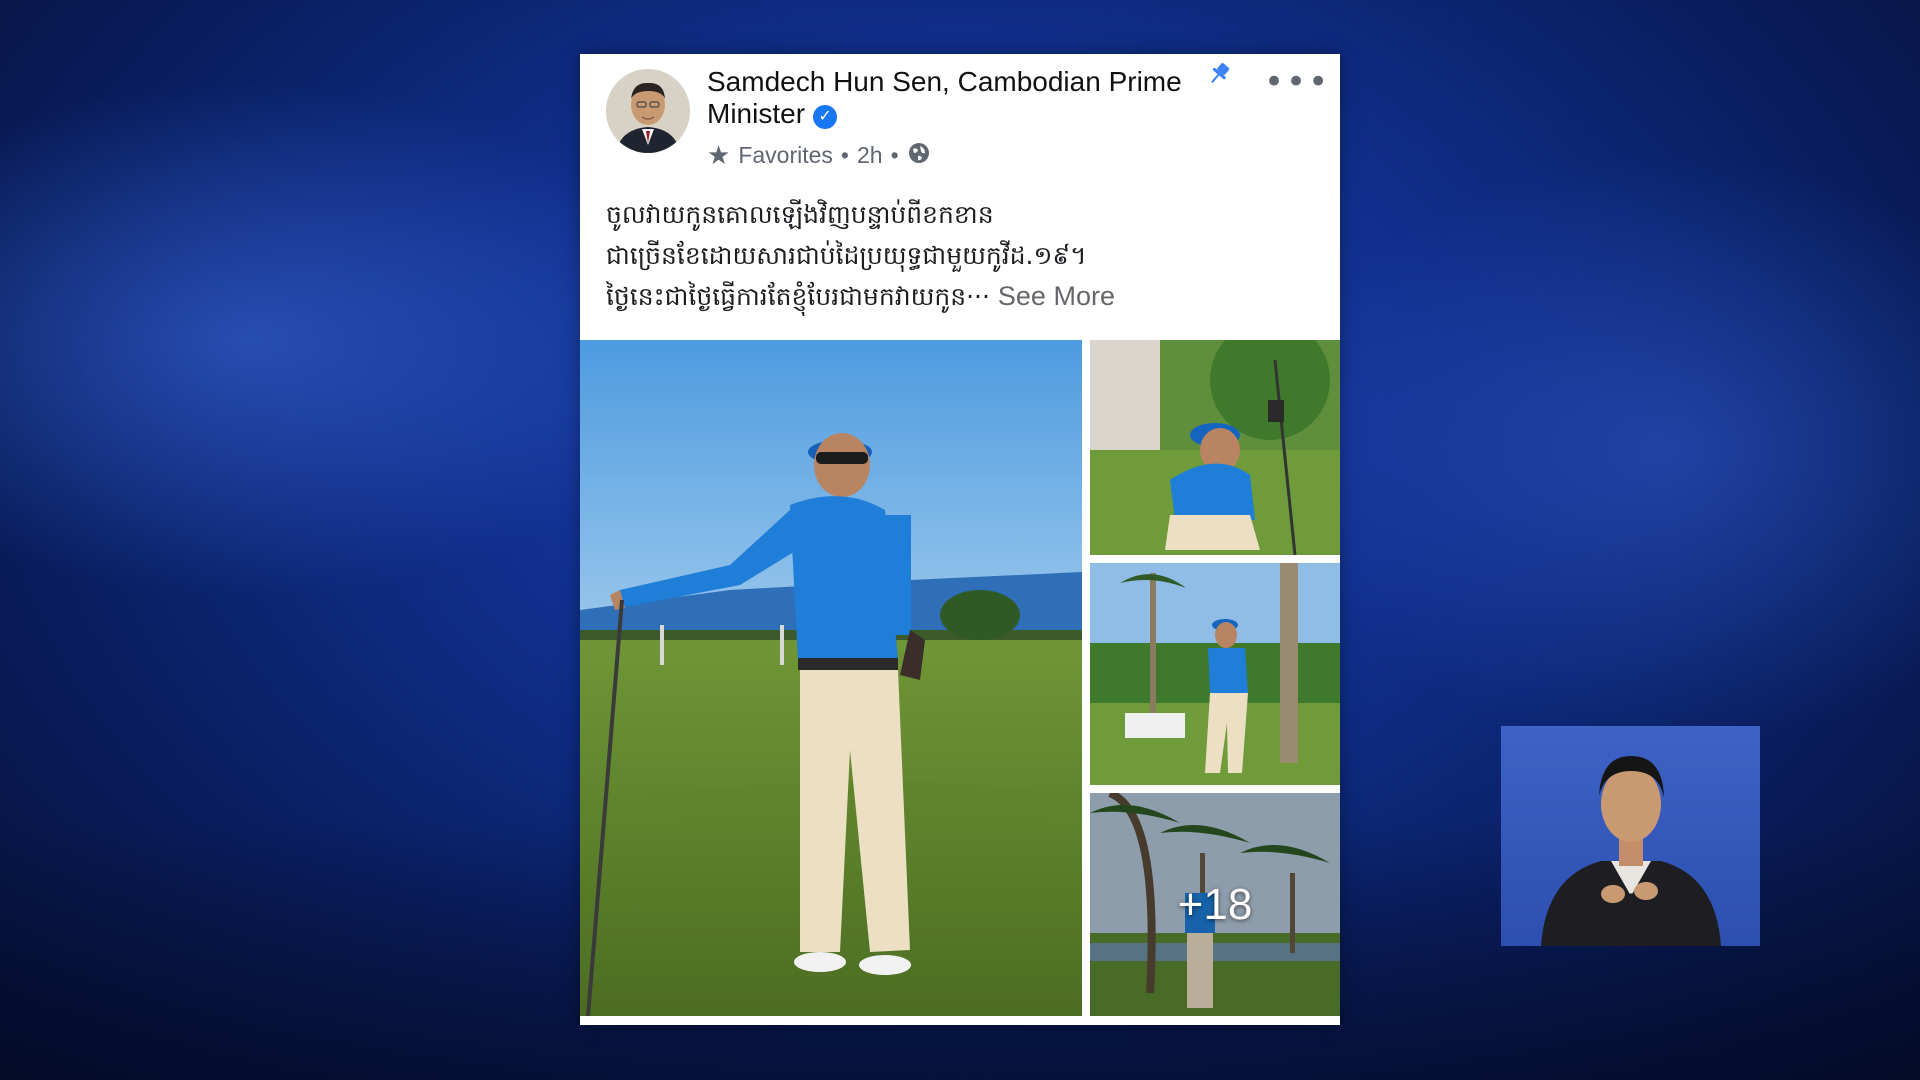 This screenshot has height=1080, width=1920. What do you see at coordinates (870, 155) in the screenshot?
I see `post-time: 2h` at bounding box center [870, 155].